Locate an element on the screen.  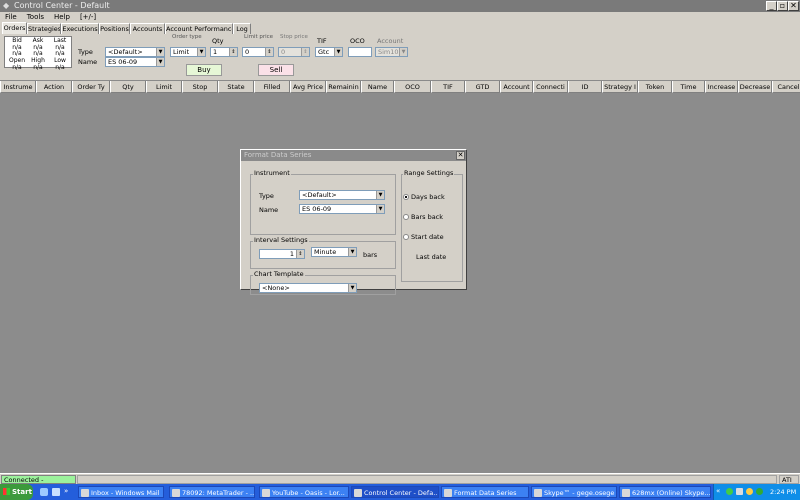
limit-price-stepper: 0 ⇕ is located at coordinates (258, 52).